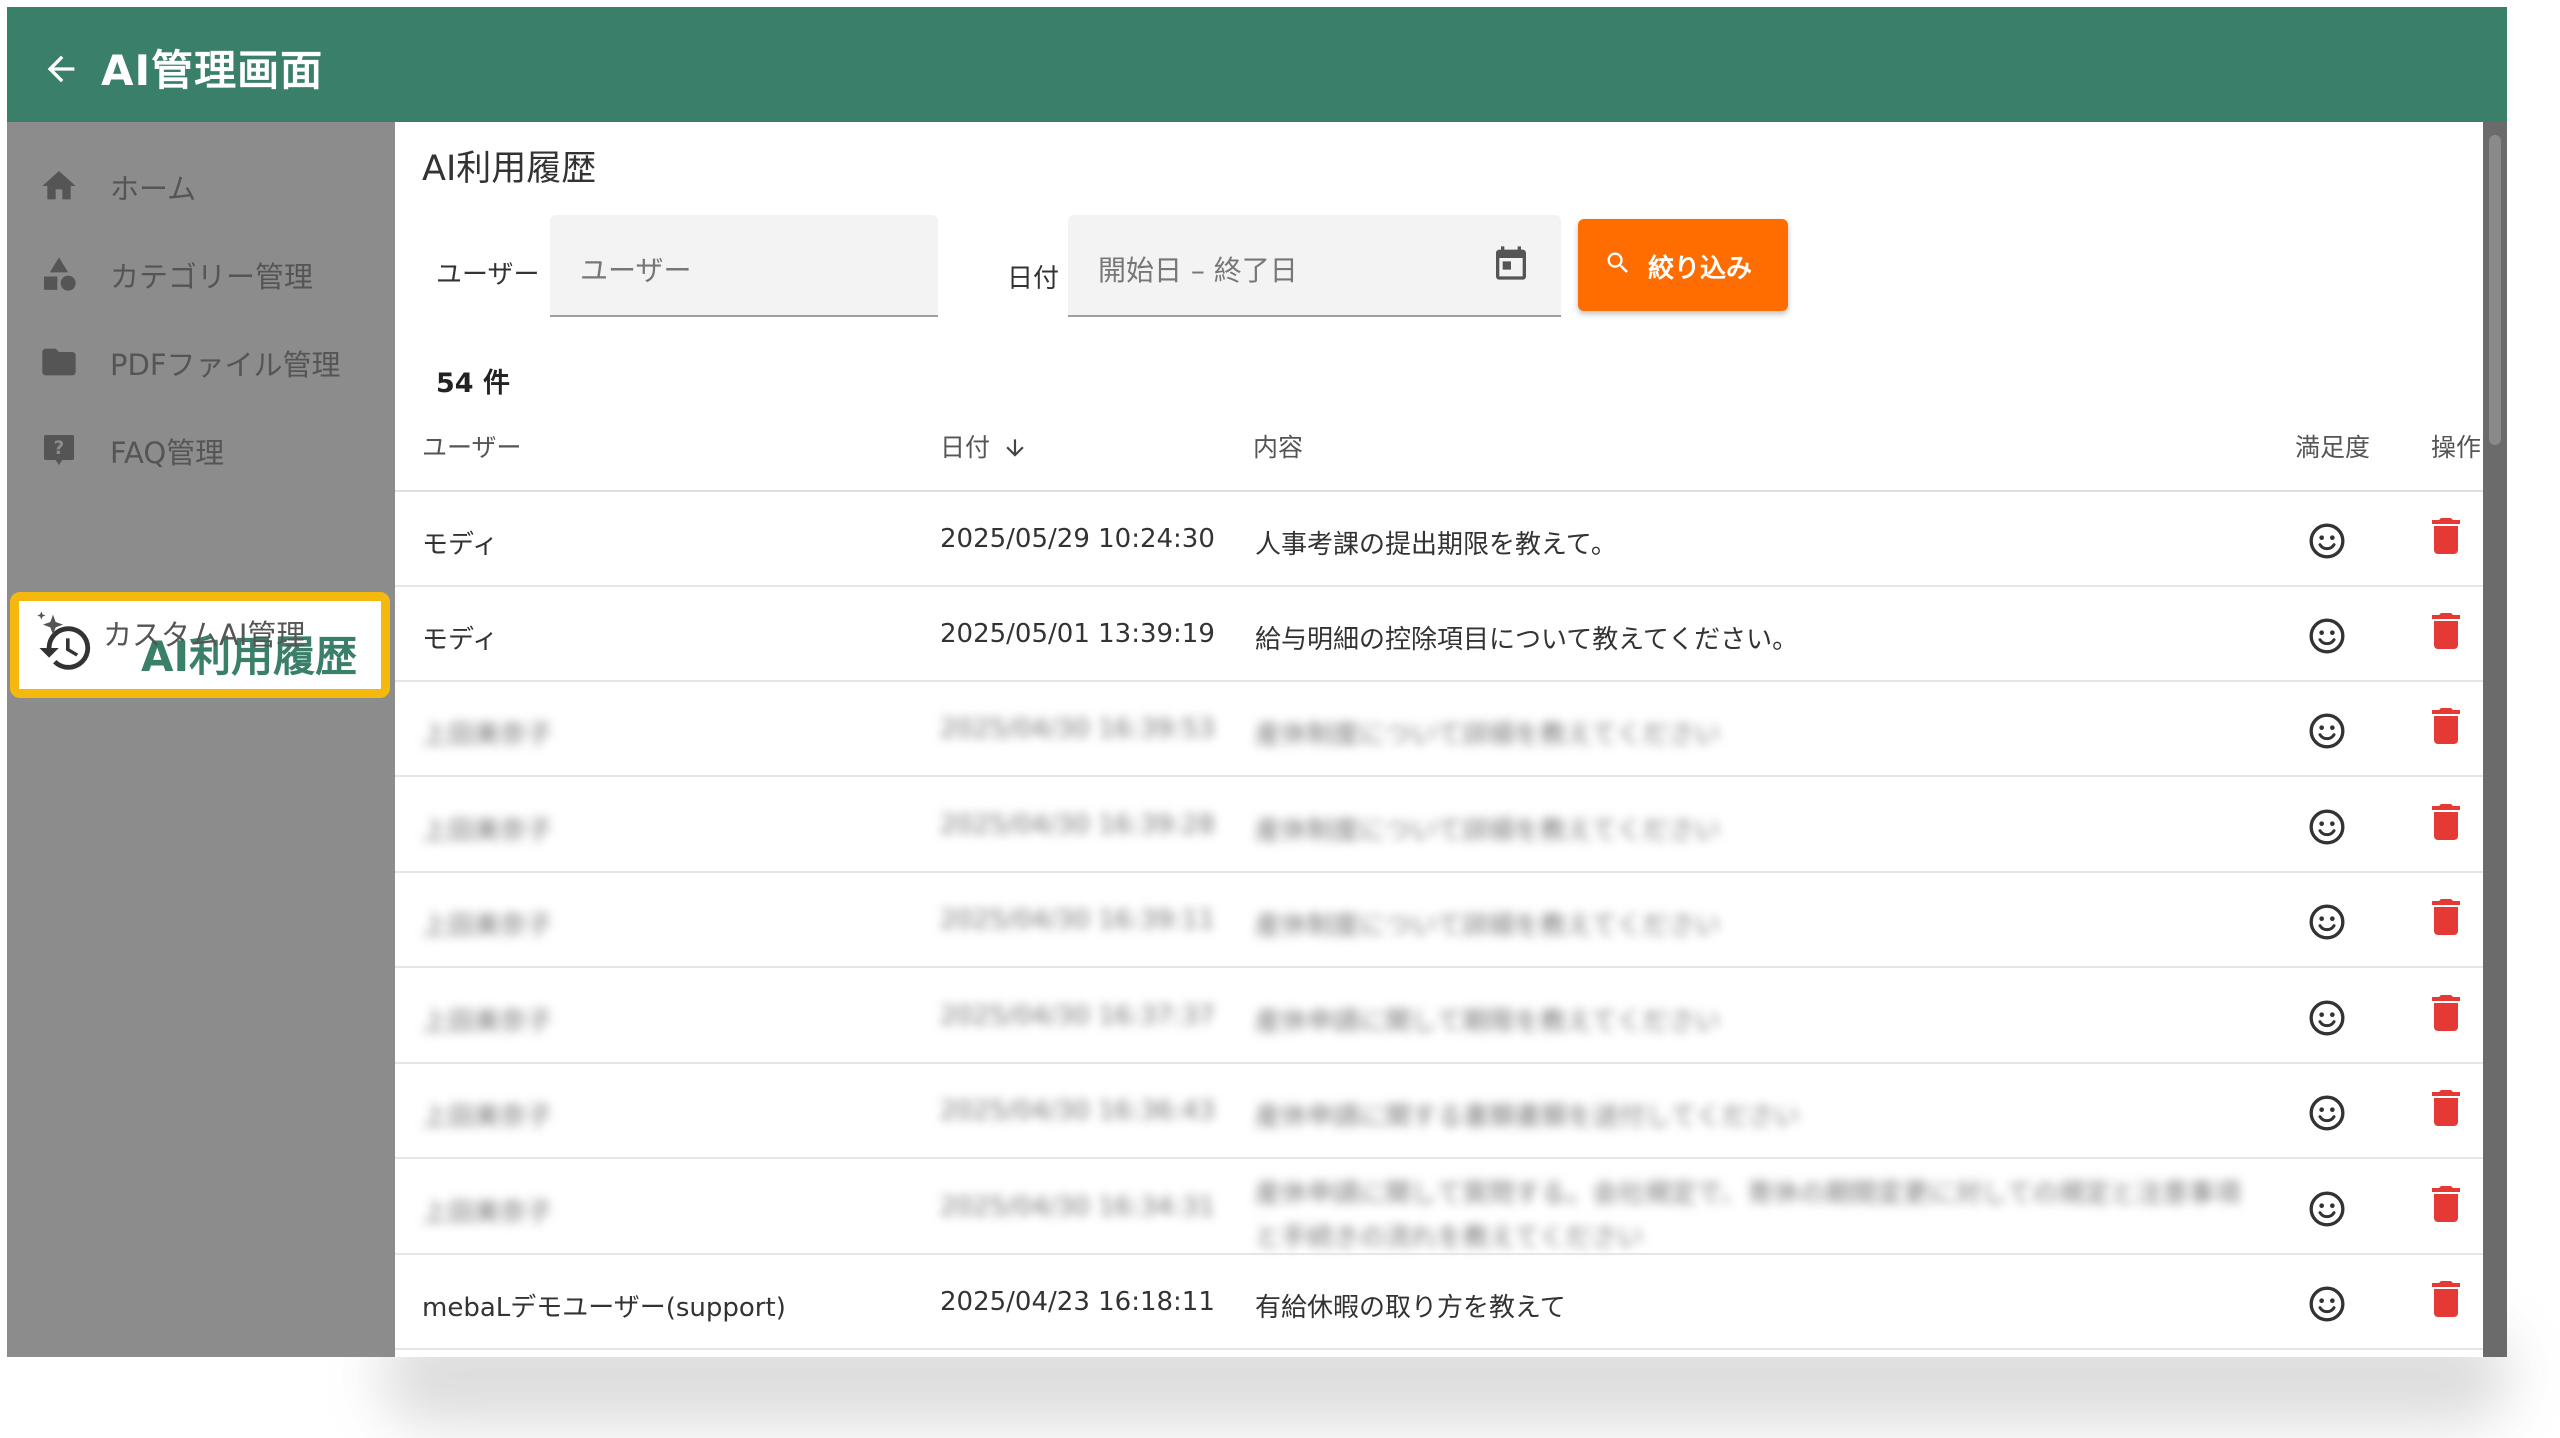 The image size is (2560, 1438). Describe the element at coordinates (1077, 1016) in the screenshot. I see `cell-date: 2025/04/30 16:37:37` at that location.